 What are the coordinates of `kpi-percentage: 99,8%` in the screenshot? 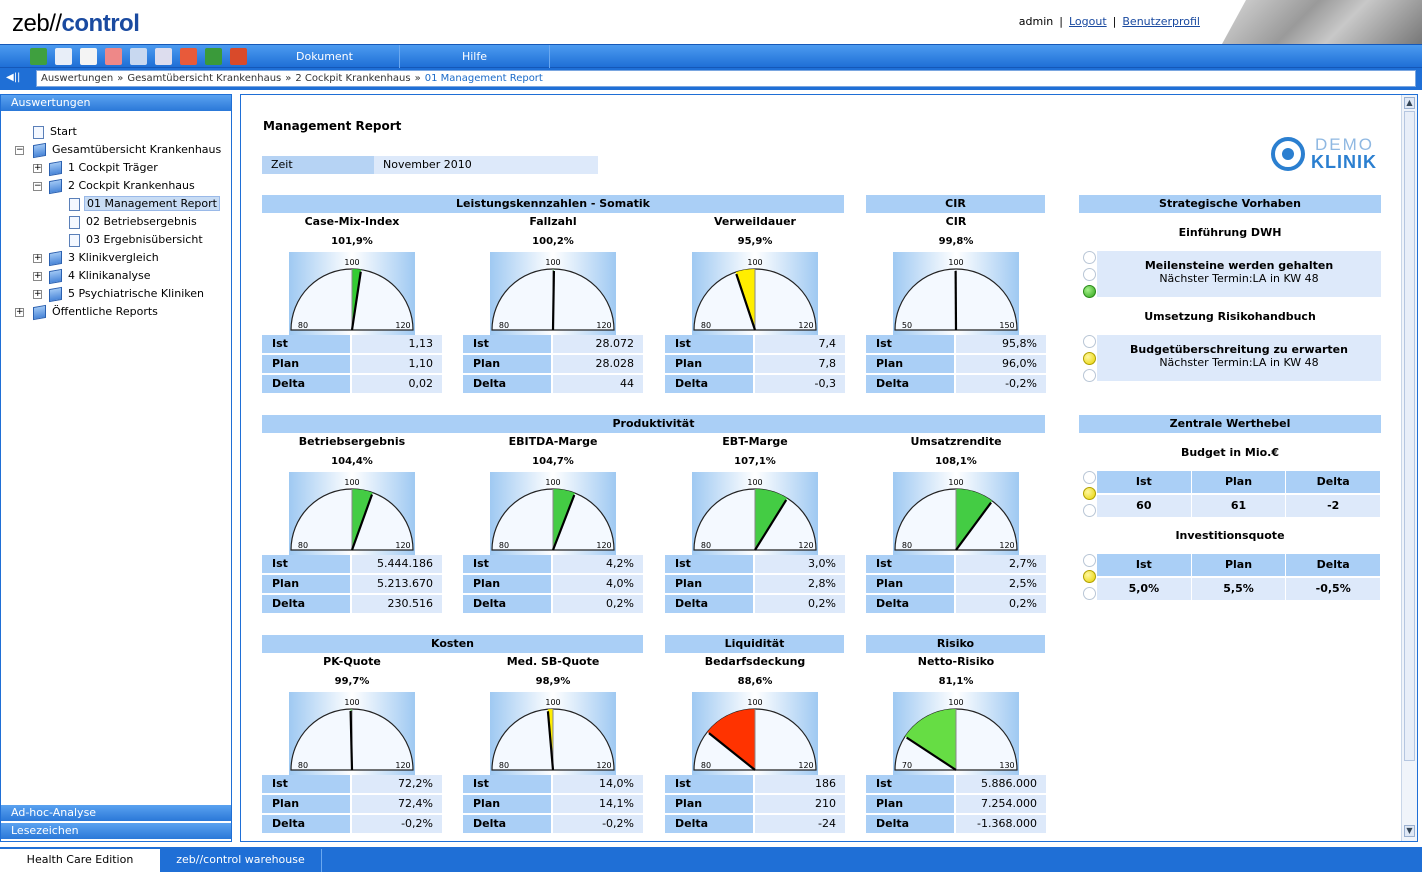 It's located at (956, 241).